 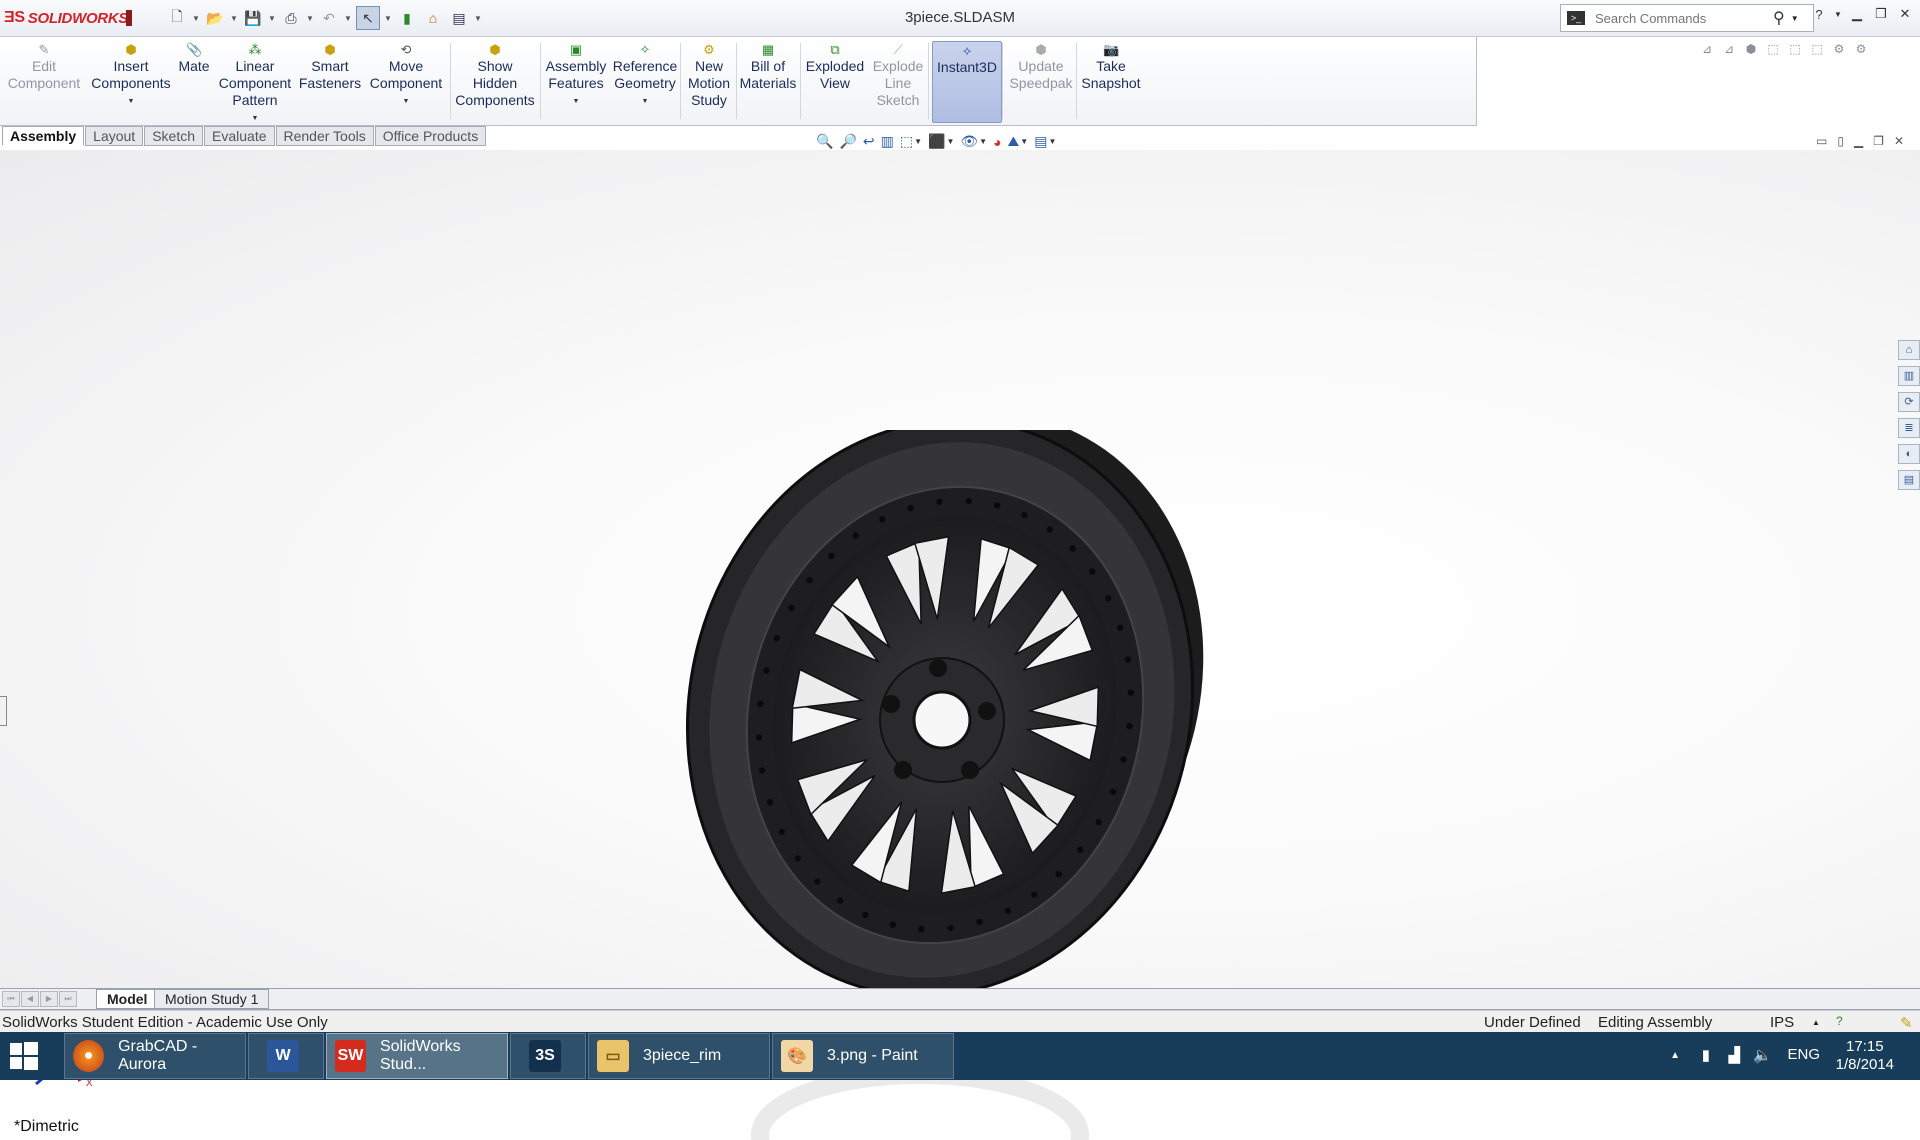 What do you see at coordinates (43, 136) in the screenshot?
I see `tab-assembly: Assembly` at bounding box center [43, 136].